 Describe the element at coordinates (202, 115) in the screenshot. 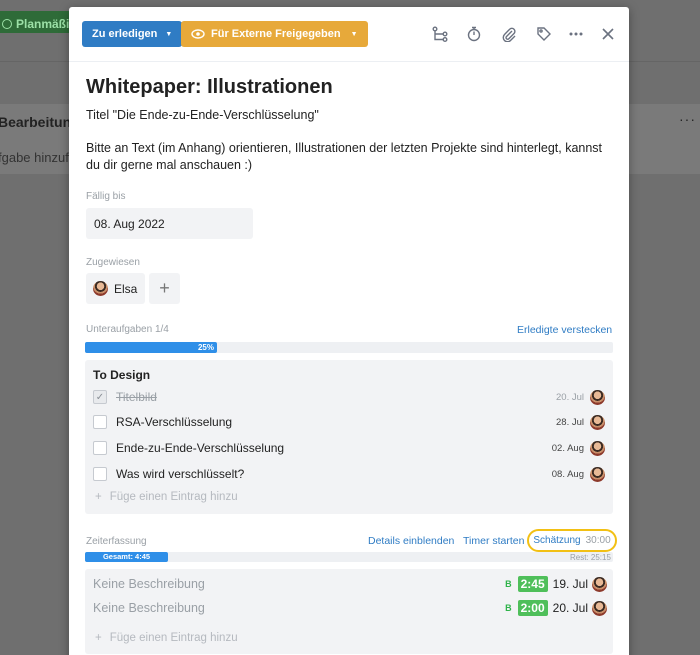

I see `task-description-line1: Titel "Die Ende-zu-Ende-Verschlüsselung"` at that location.